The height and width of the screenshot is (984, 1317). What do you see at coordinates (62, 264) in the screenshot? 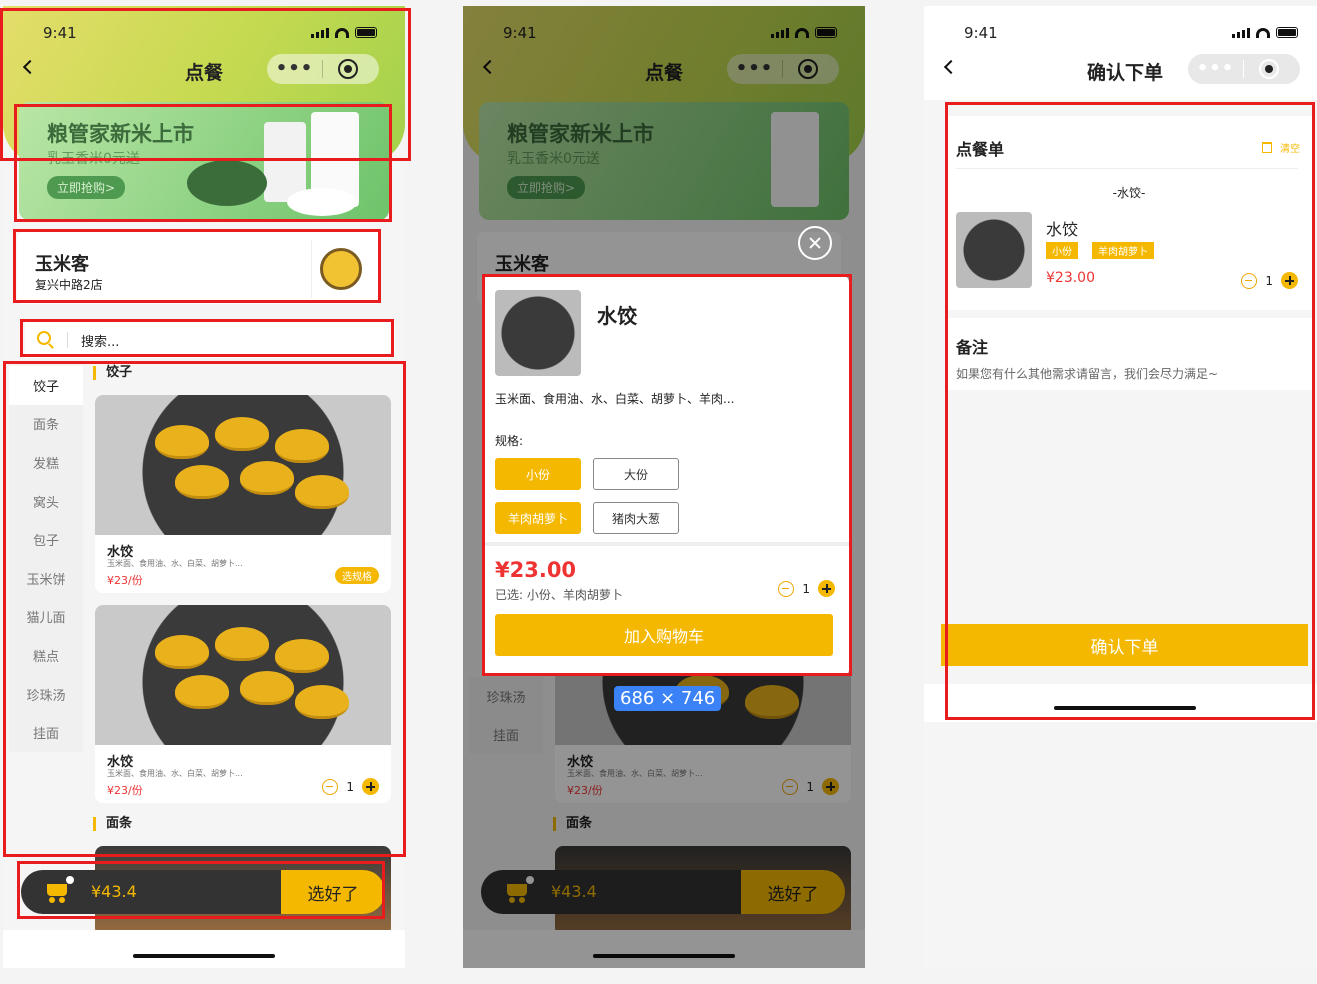
I see `store-name: 玉米客` at bounding box center [62, 264].